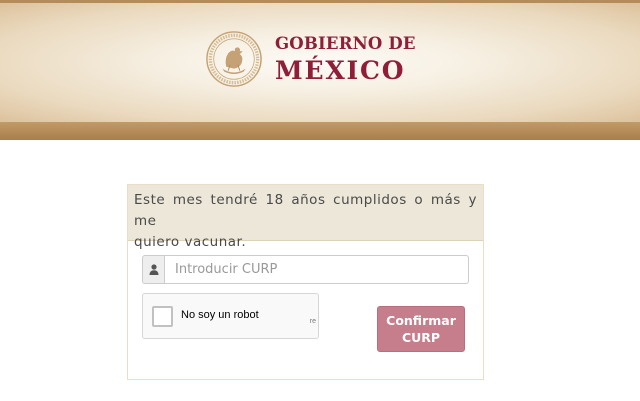  Describe the element at coordinates (340, 70) in the screenshot. I see `logo-line-mexico: MÉXICO` at that location.